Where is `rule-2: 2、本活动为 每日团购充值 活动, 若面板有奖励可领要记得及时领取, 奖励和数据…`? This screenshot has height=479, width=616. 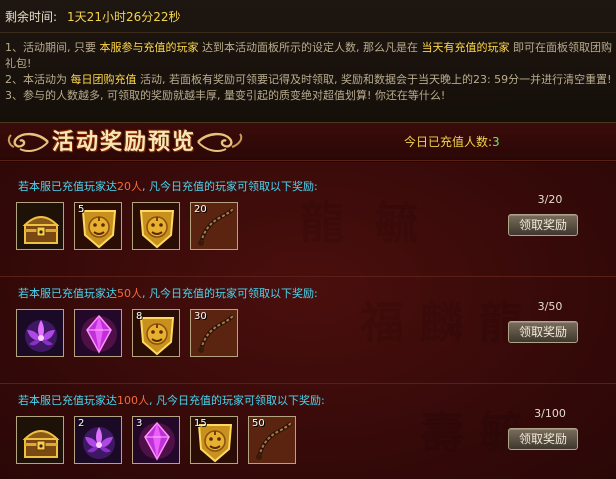
rule-2: 2、本活动为 每日团购充值 活动, 若面板有奖励可领要记得及时领取, 奖励和数据… is located at coordinates (308, 79).